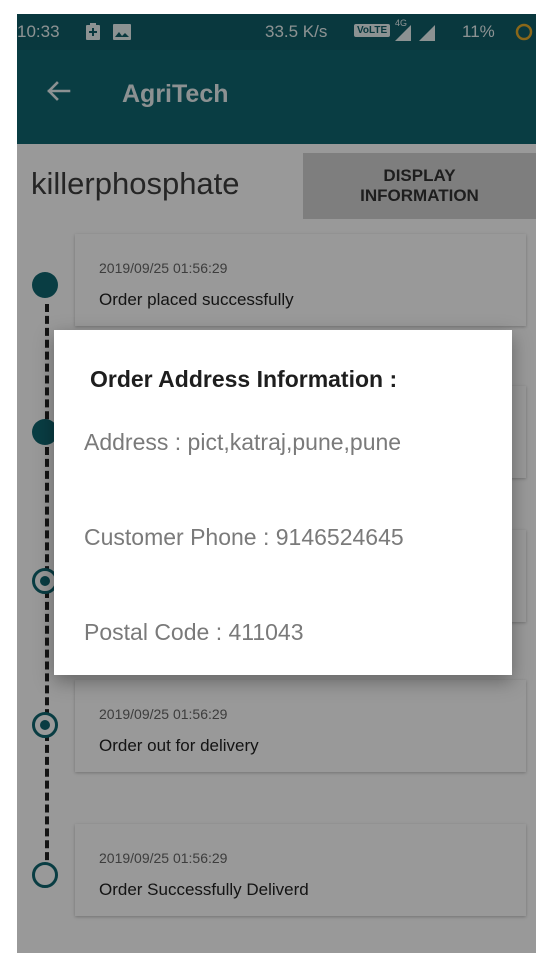 The image size is (536, 953). I want to click on dialog-title: Order Address Information :, so click(244, 379).